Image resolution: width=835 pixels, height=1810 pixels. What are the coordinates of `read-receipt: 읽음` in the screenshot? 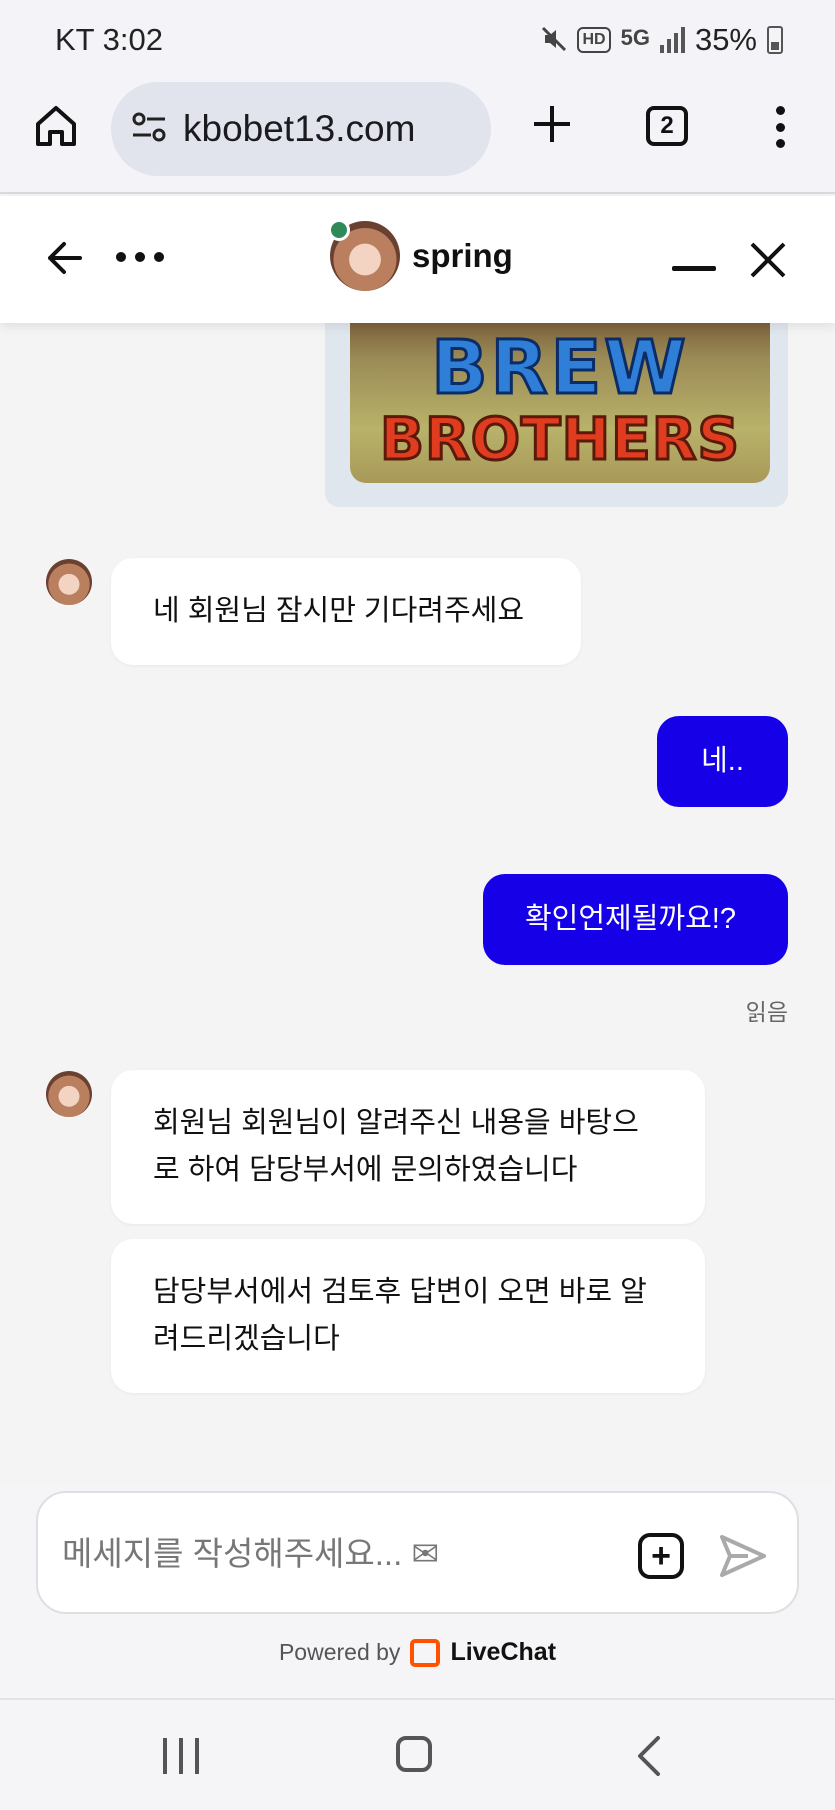 It's located at (766, 1012).